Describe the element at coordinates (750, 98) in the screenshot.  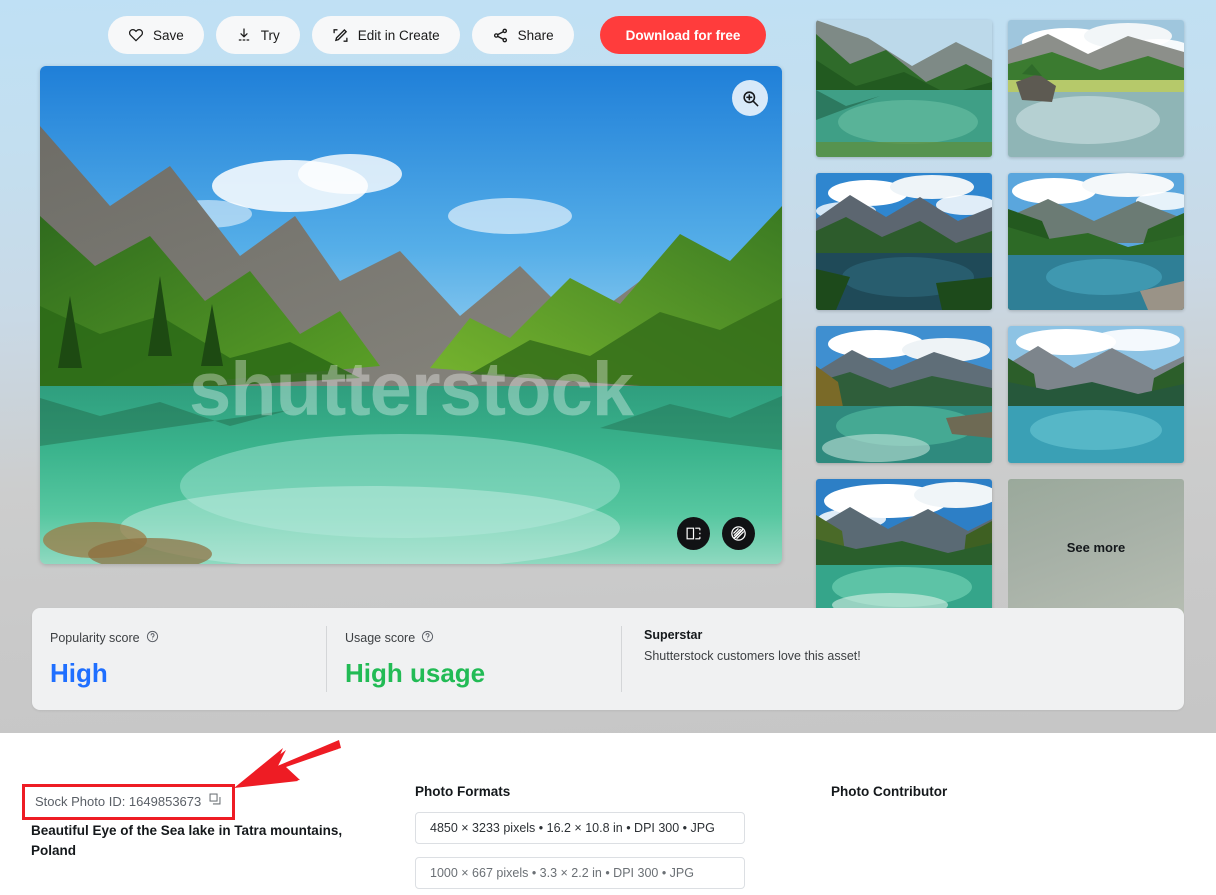
I see `magnifier-plus-icon` at that location.